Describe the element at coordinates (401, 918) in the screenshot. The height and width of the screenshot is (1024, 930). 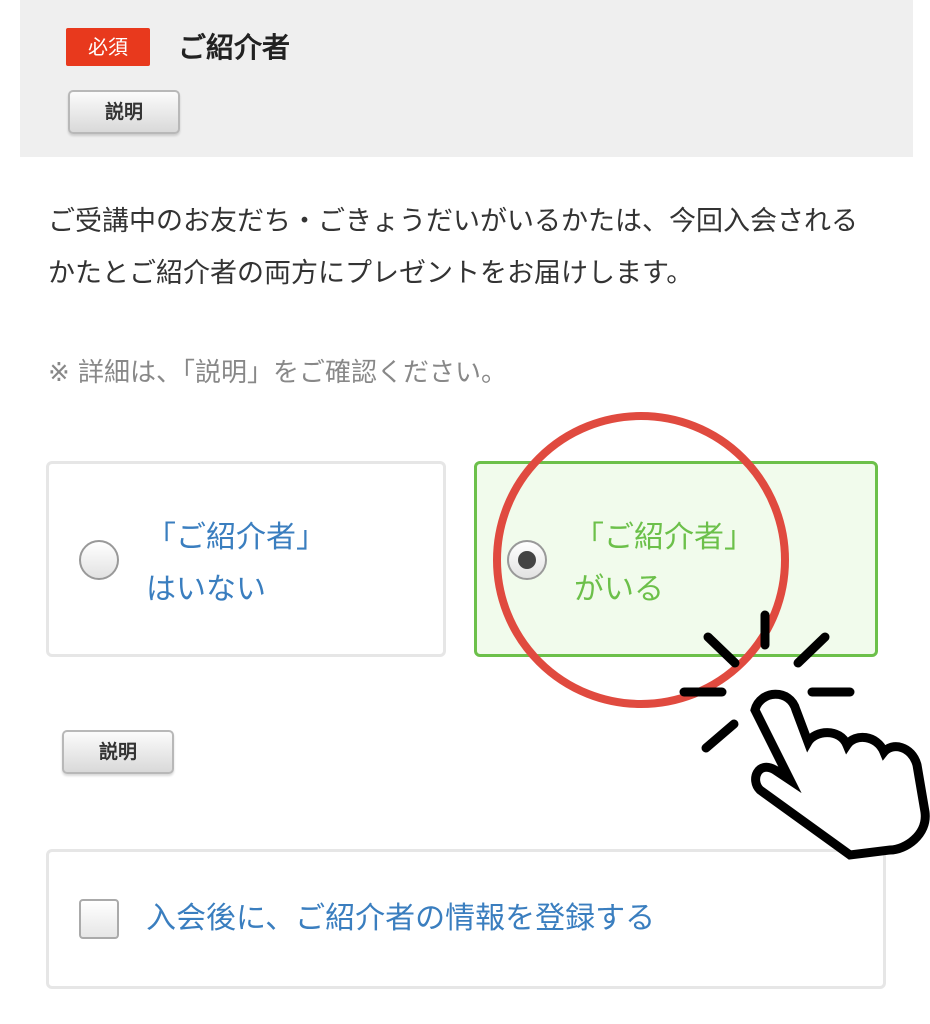
I see `register-later-label: 入会後に、ご紹介者の情報を登録する` at that location.